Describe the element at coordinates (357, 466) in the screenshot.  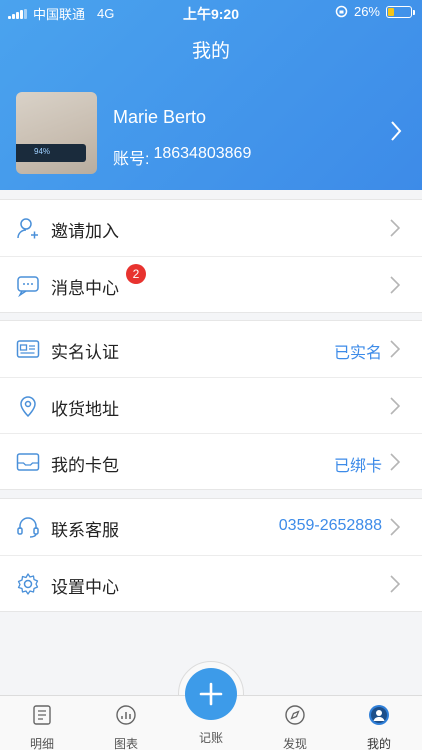
I see `wallet-status: 已绑卡` at that location.